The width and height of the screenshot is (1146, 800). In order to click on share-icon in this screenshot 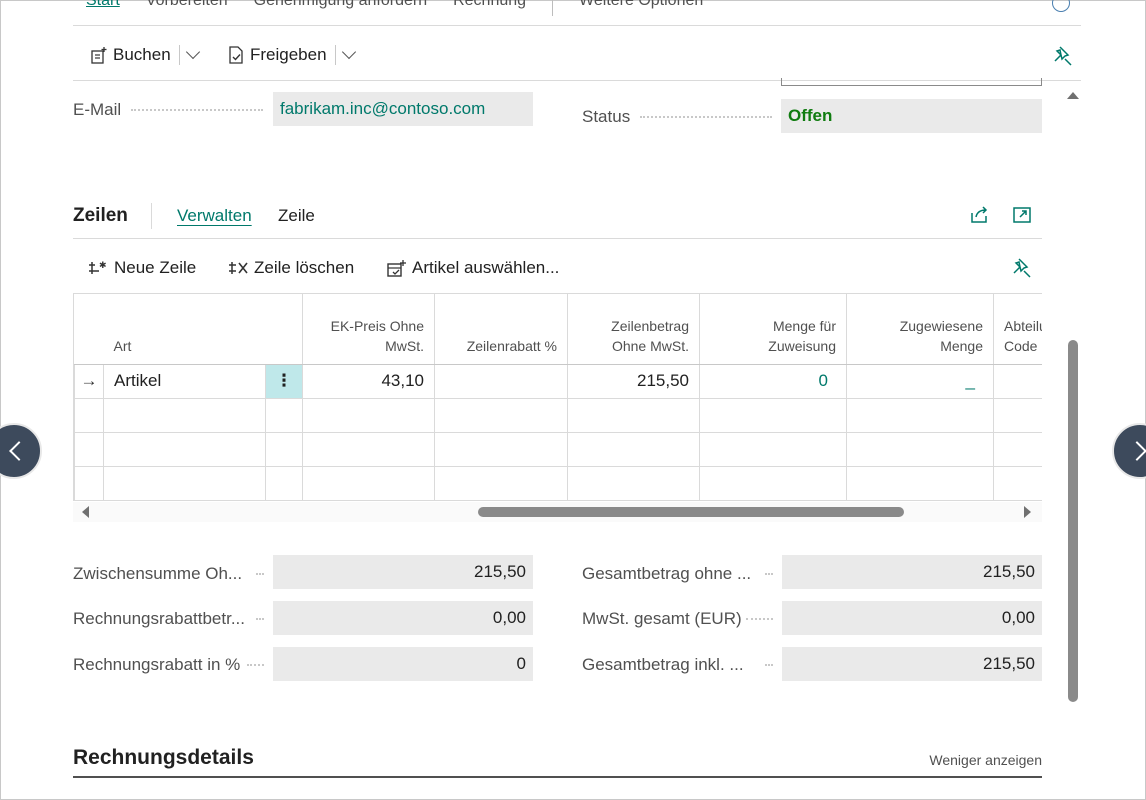, I will do `click(980, 215)`.